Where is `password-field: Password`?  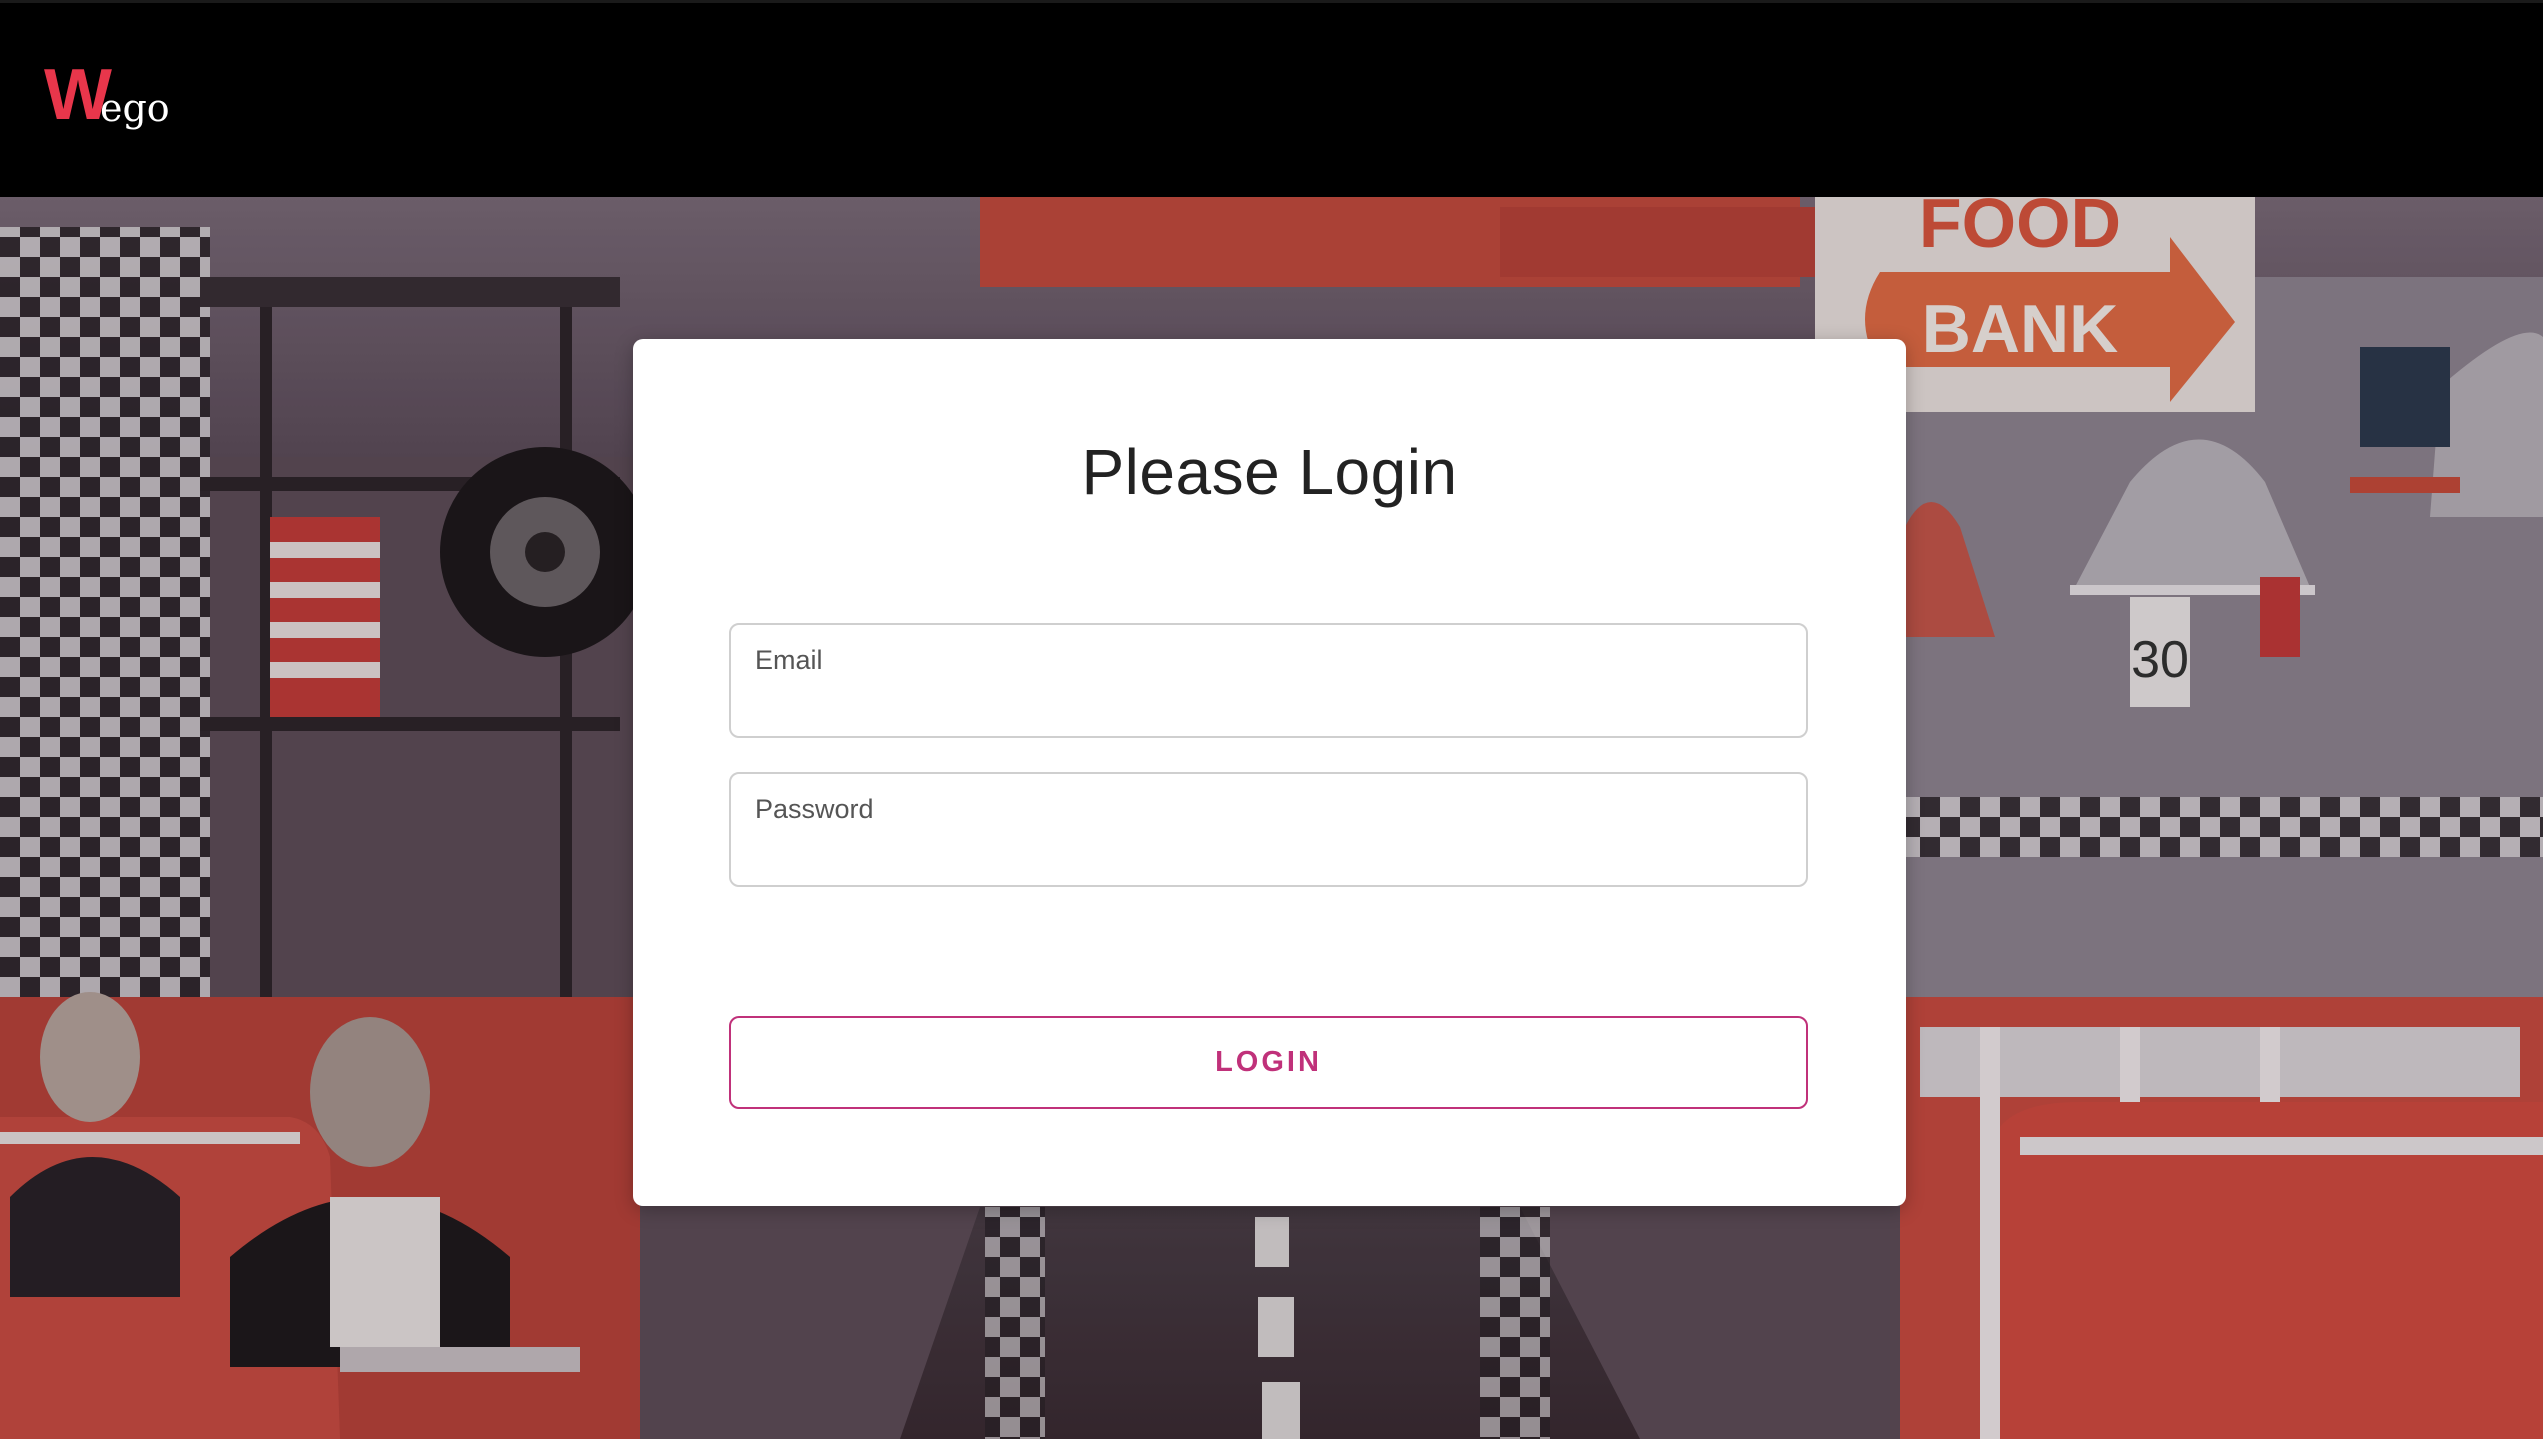
password-field: Password is located at coordinates (1268, 829).